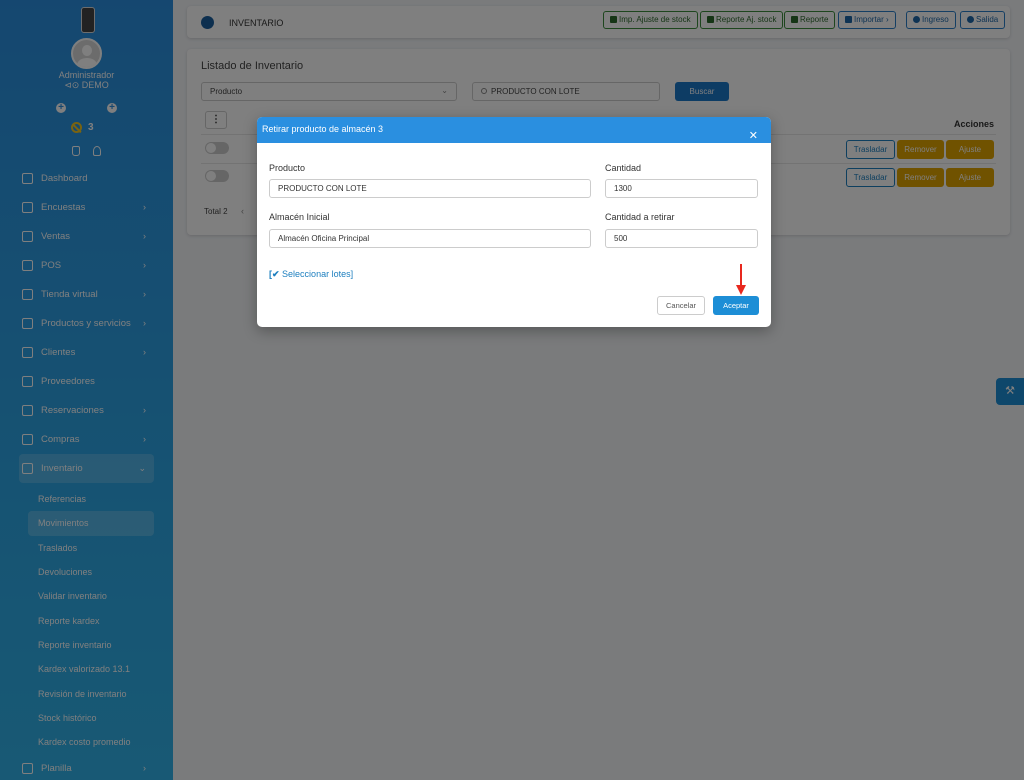 The width and height of the screenshot is (1024, 780). Describe the element at coordinates (287, 168) in the screenshot. I see `product-label: Producto` at that location.